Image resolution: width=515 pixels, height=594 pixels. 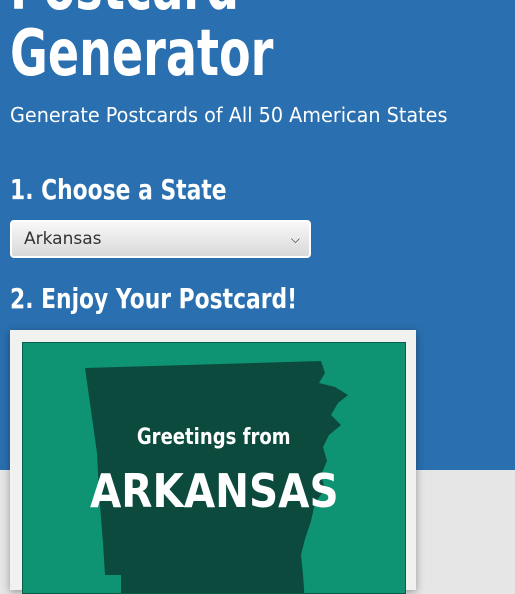 I want to click on step-choose-state-heading: 1. Choose a State, so click(x=118, y=189).